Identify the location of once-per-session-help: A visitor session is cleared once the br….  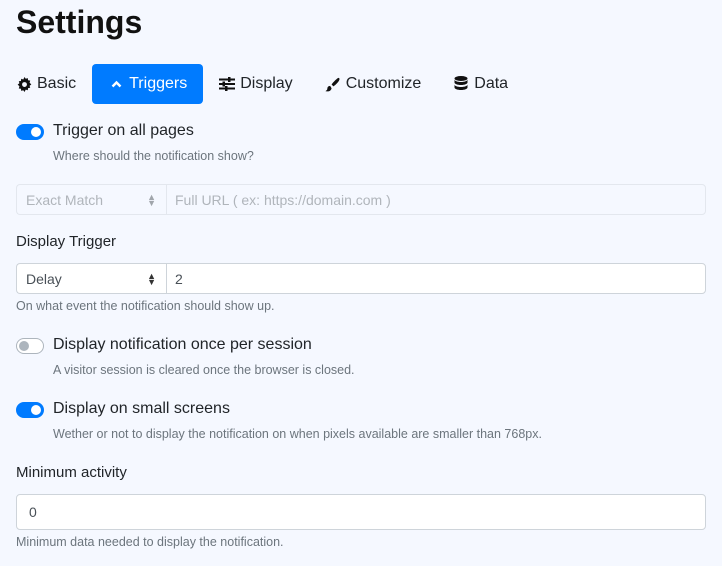
(204, 370).